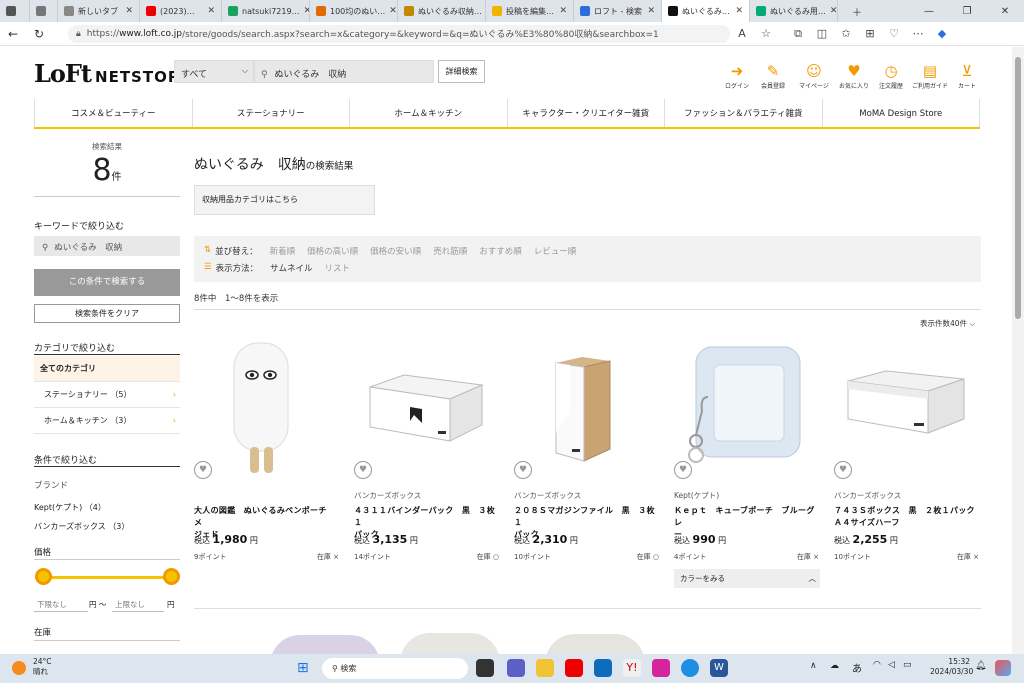 This screenshot has width=1024, height=683. Describe the element at coordinates (585, 113) in the screenshot. I see `nav-character: キャラクター・クリエイター雑貨` at that location.